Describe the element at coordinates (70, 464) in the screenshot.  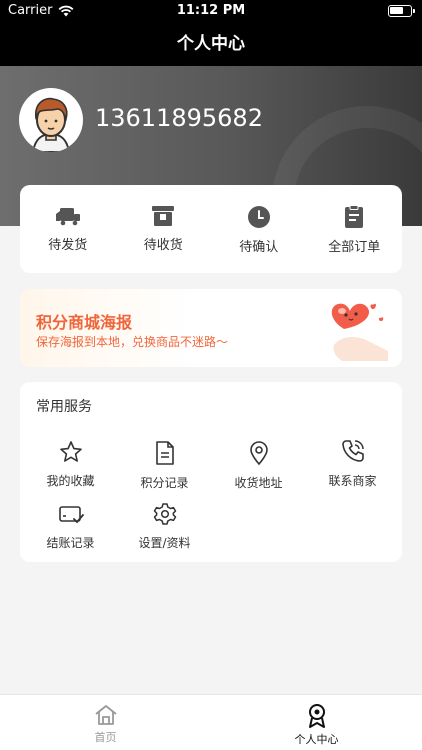
I see `service-favorites: 我的收藏` at that location.